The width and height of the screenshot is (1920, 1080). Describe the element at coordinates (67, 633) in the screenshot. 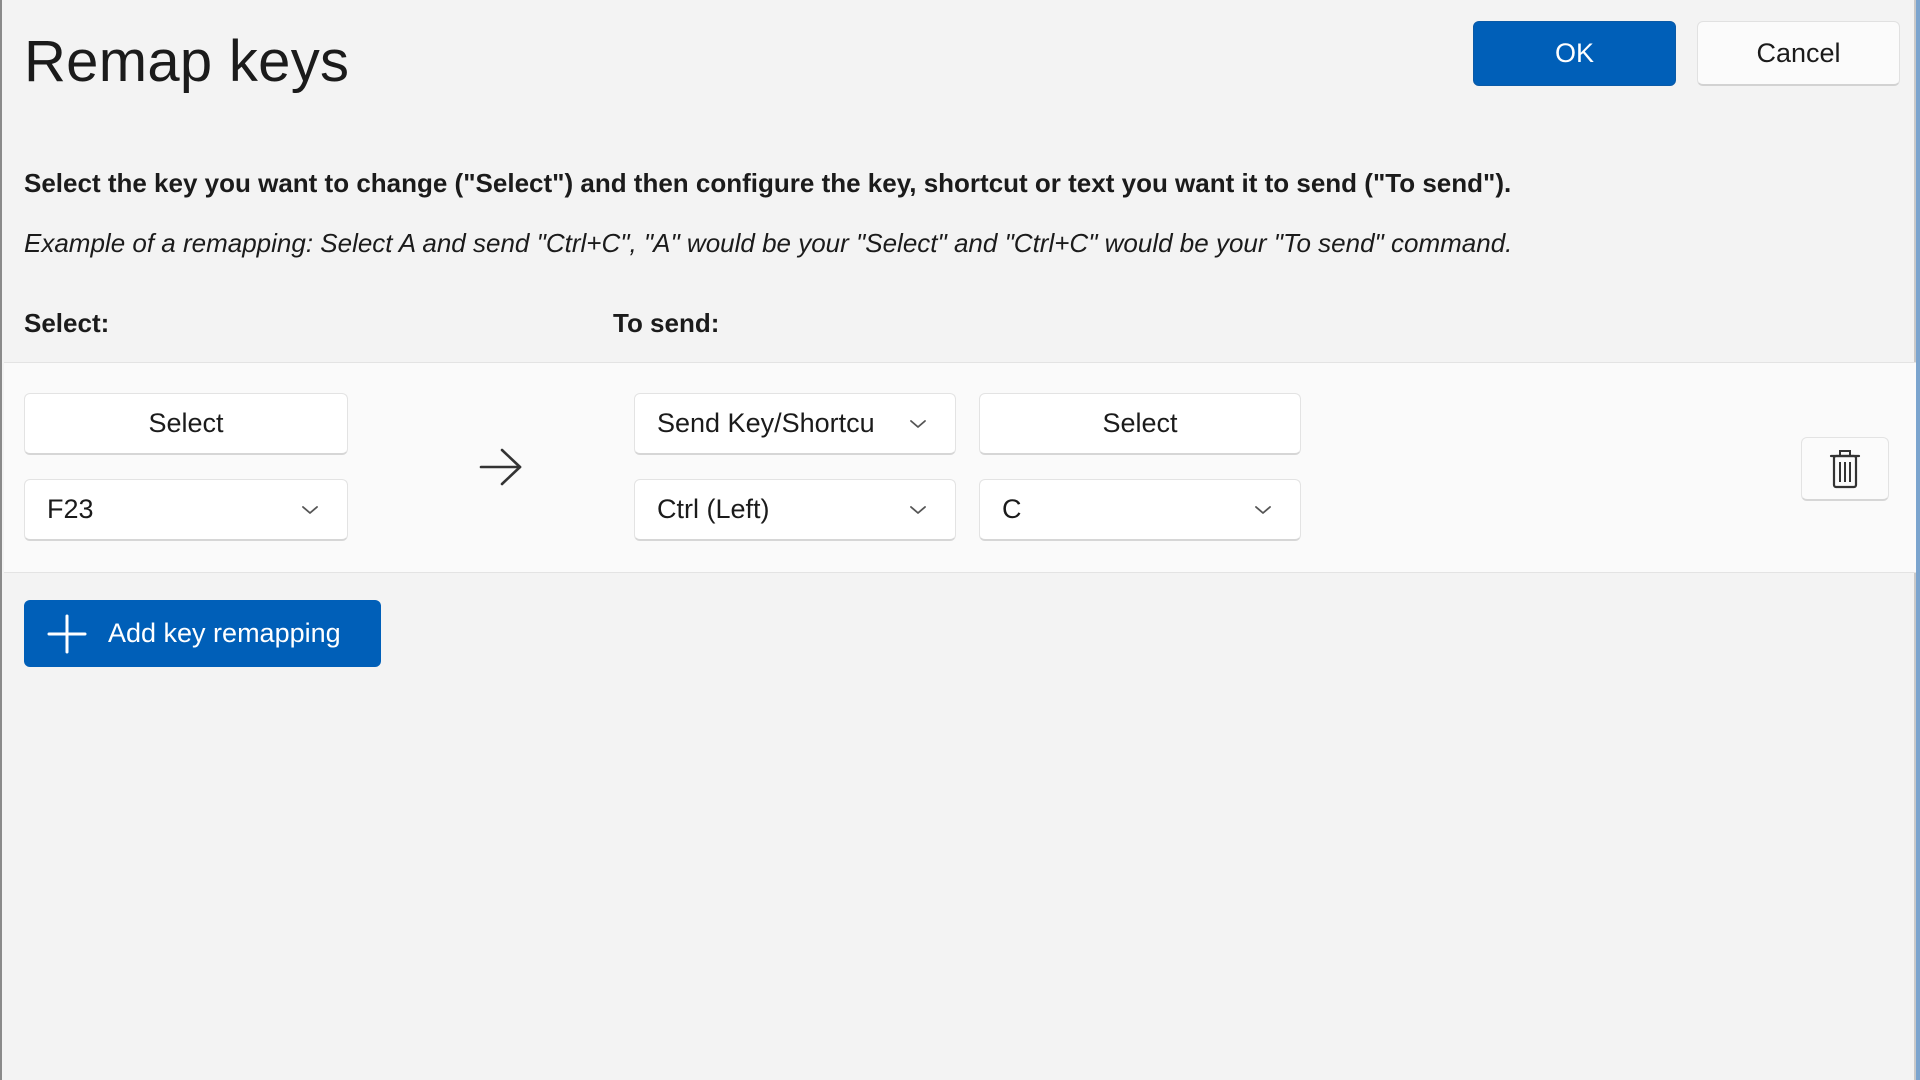

I see `plus-icon` at that location.